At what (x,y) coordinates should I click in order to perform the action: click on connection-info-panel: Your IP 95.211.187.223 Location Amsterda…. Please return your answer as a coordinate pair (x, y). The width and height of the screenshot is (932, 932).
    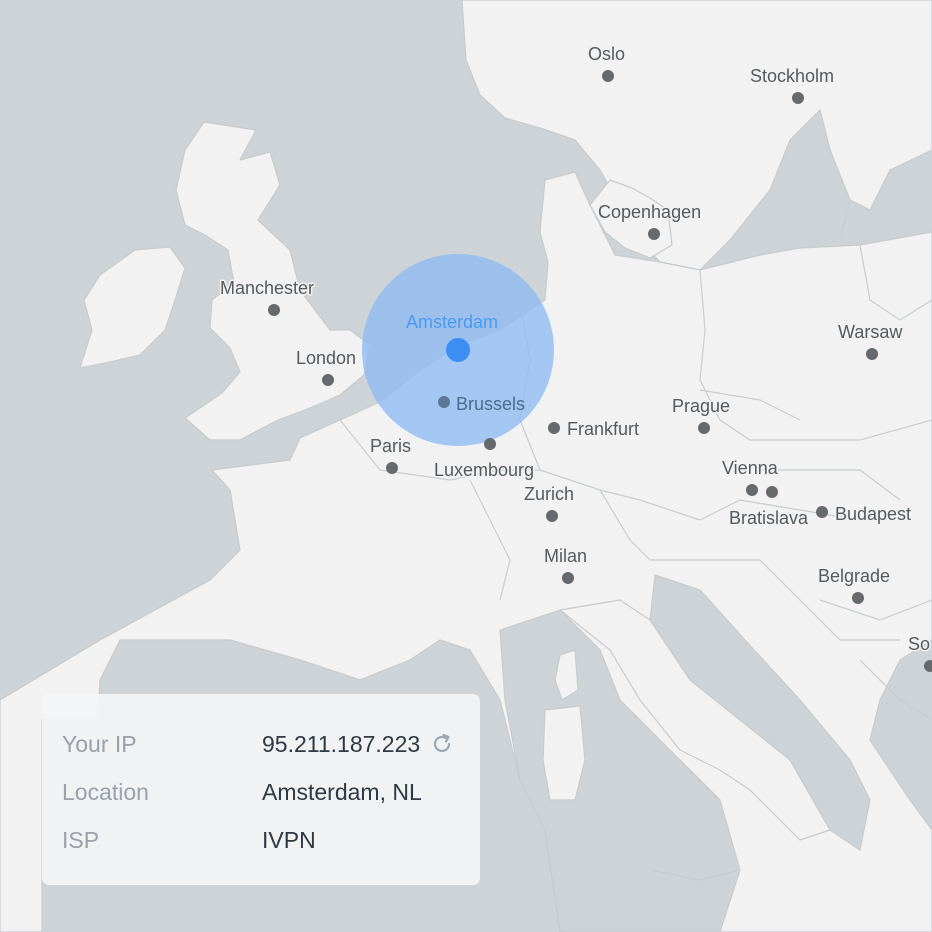
    Looking at the image, I should click on (261, 789).